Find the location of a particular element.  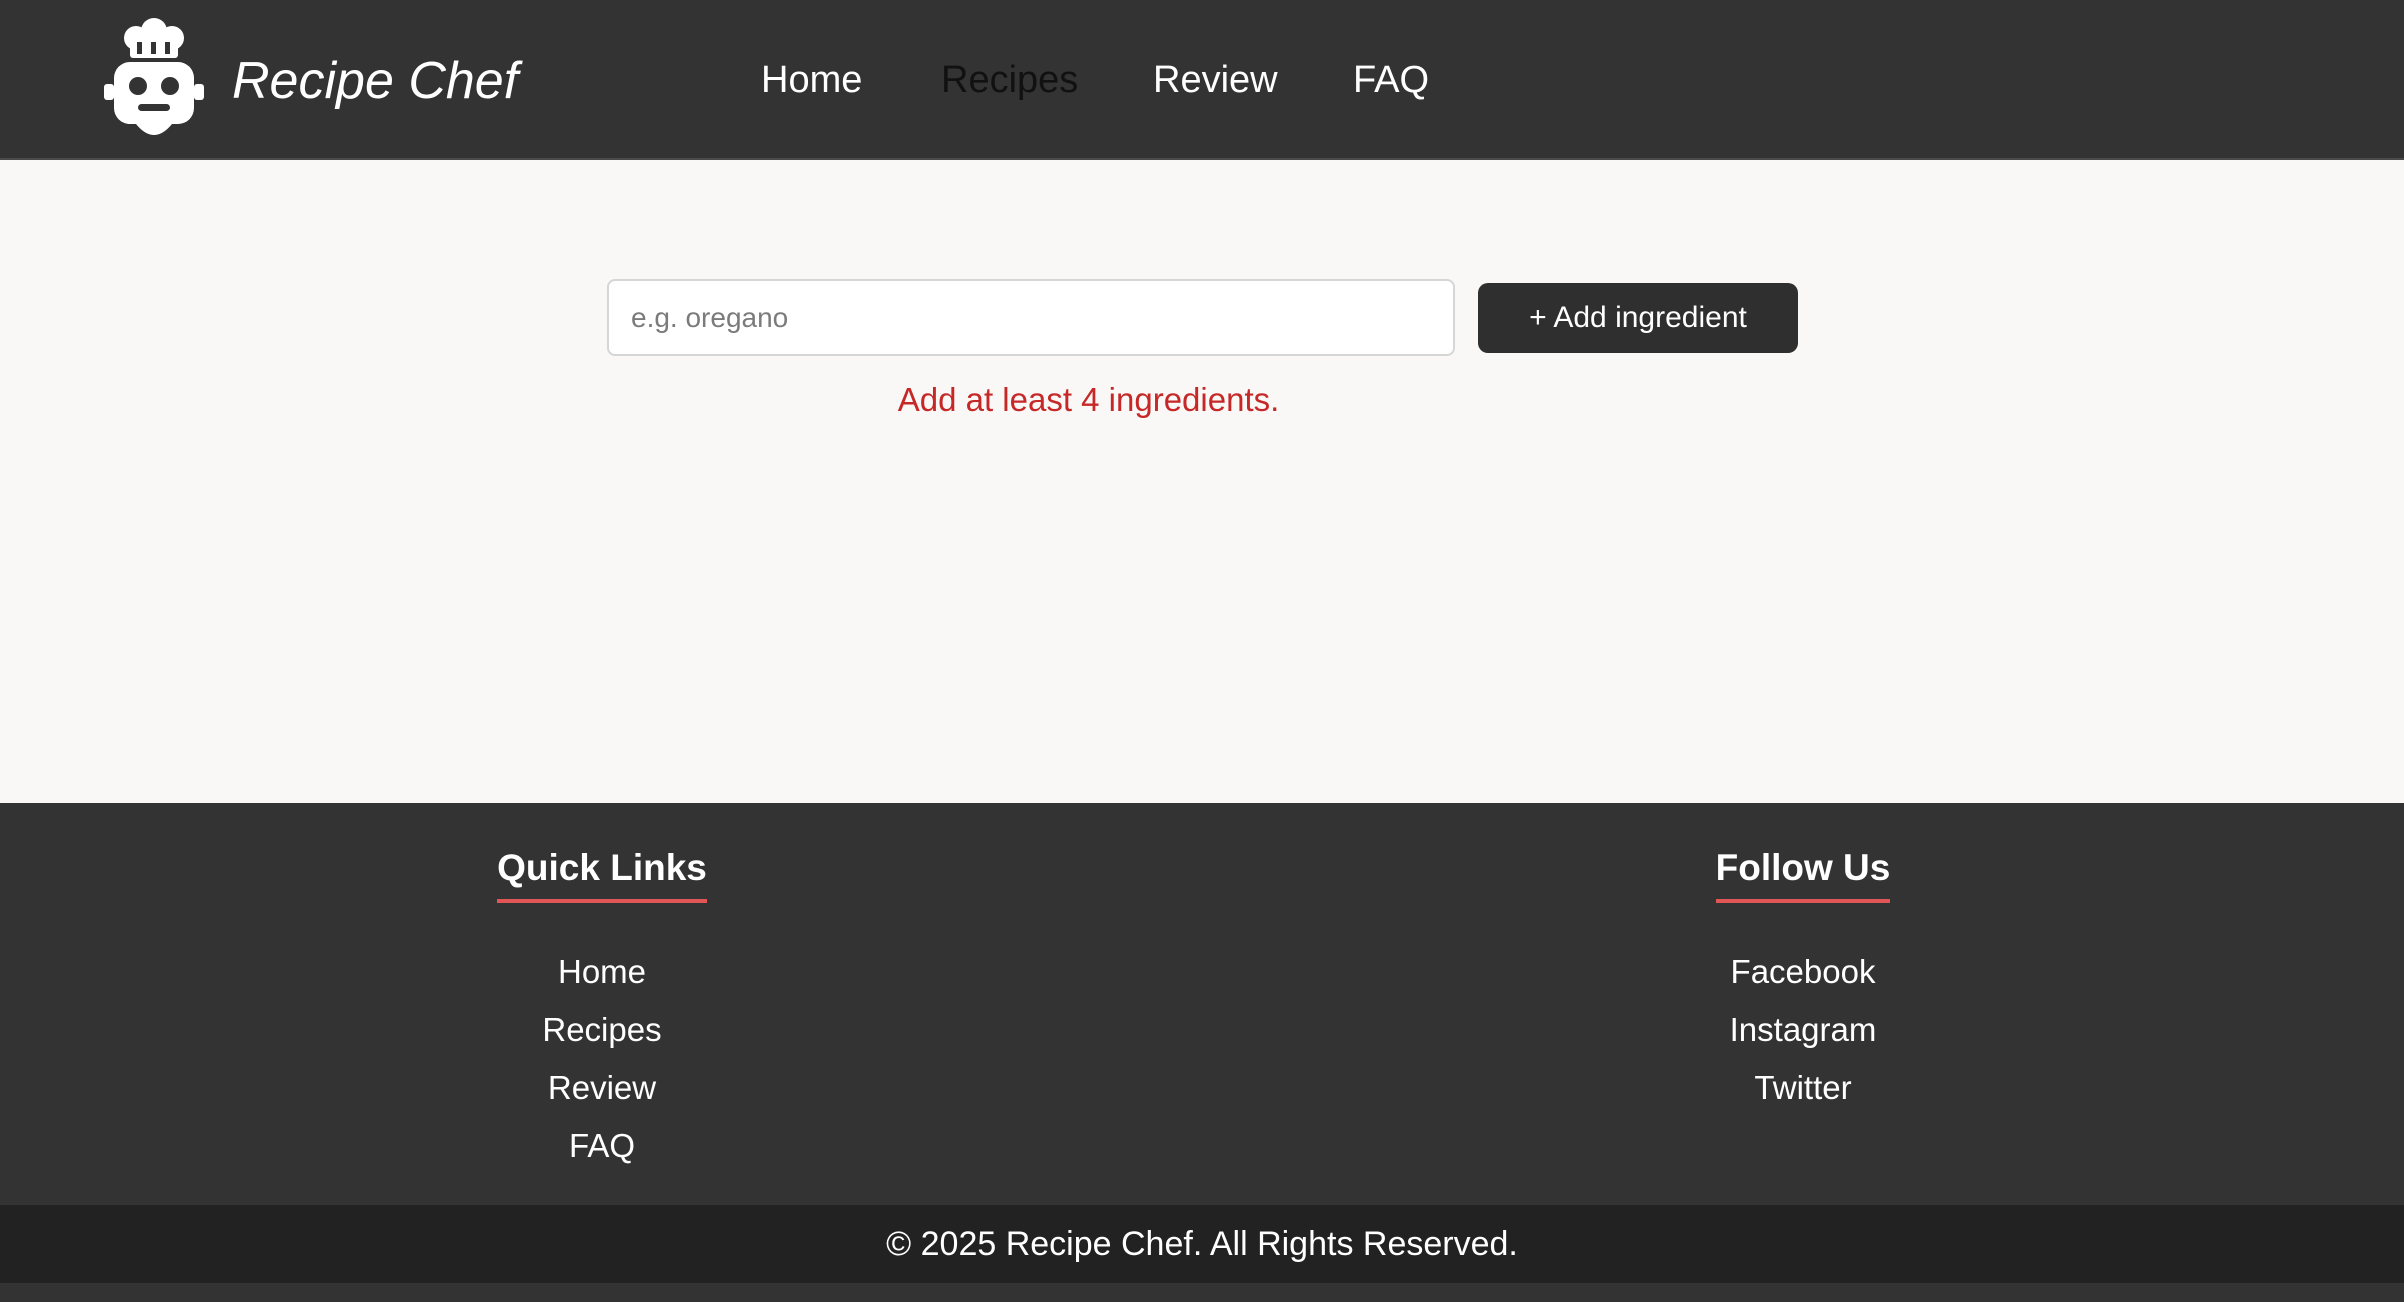

quick-links-list: Home Recipes Review FAQ is located at coordinates (602, 1059).